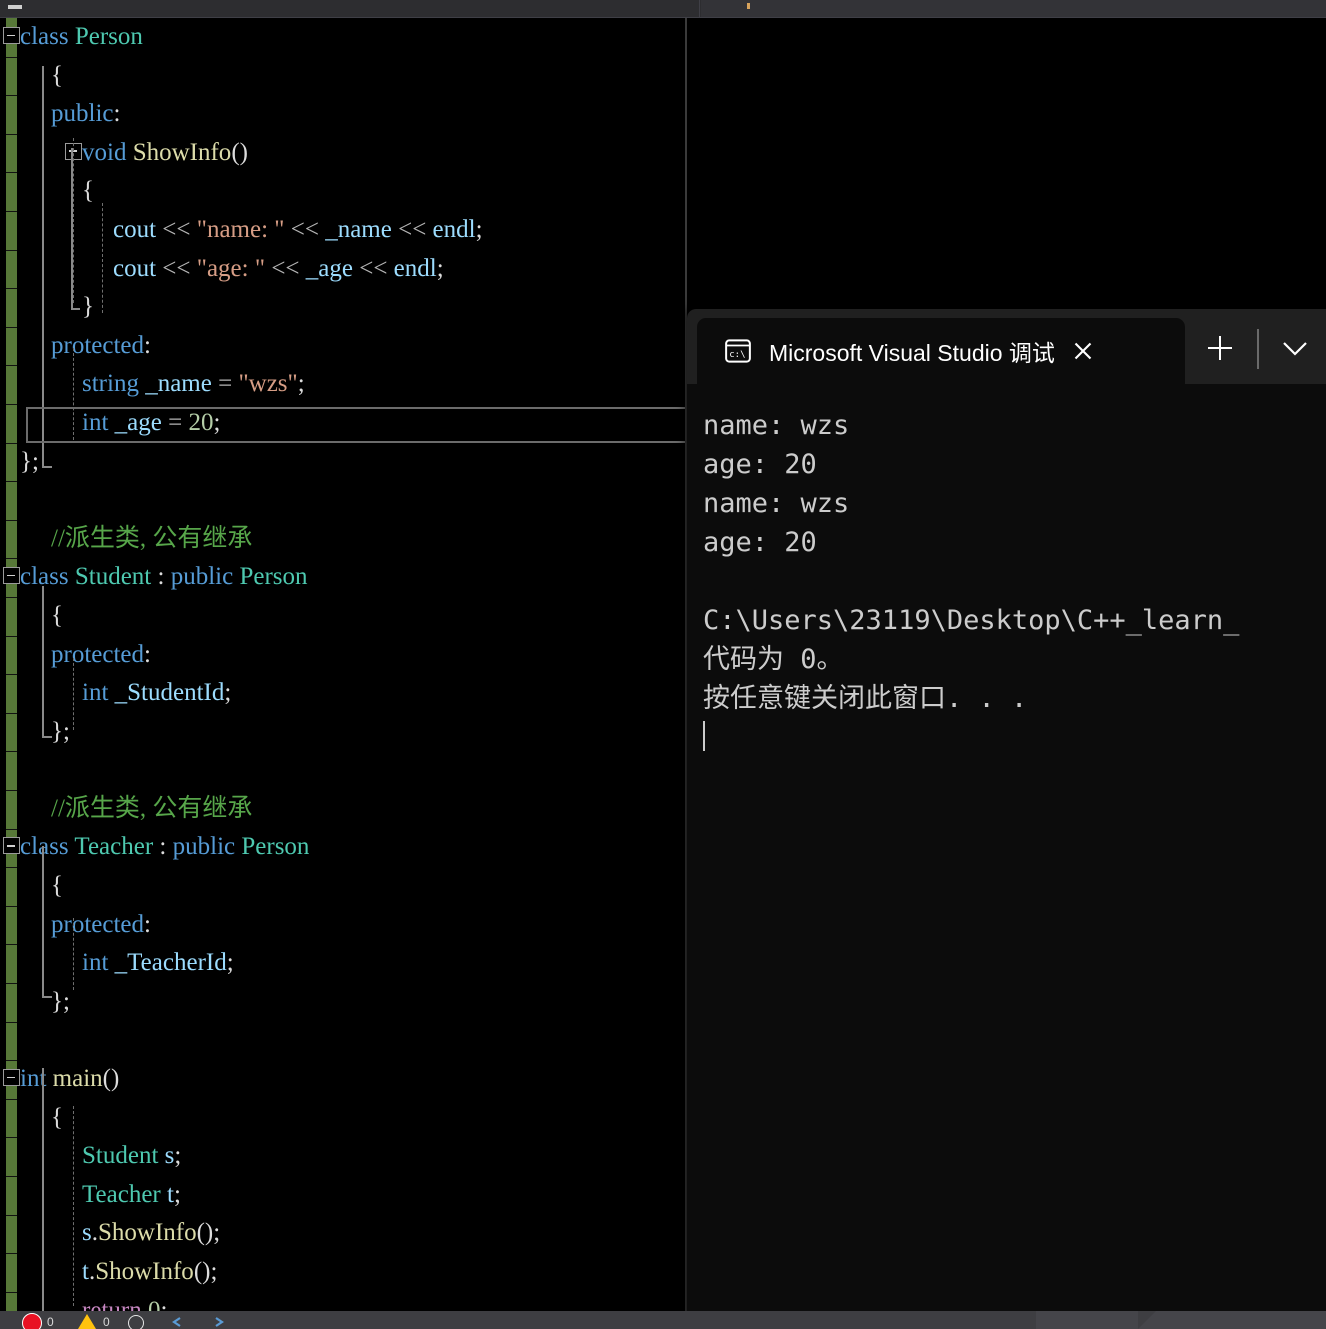 The width and height of the screenshot is (1326, 1329). Describe the element at coordinates (87, 1321) in the screenshot. I see `warning-icon` at that location.